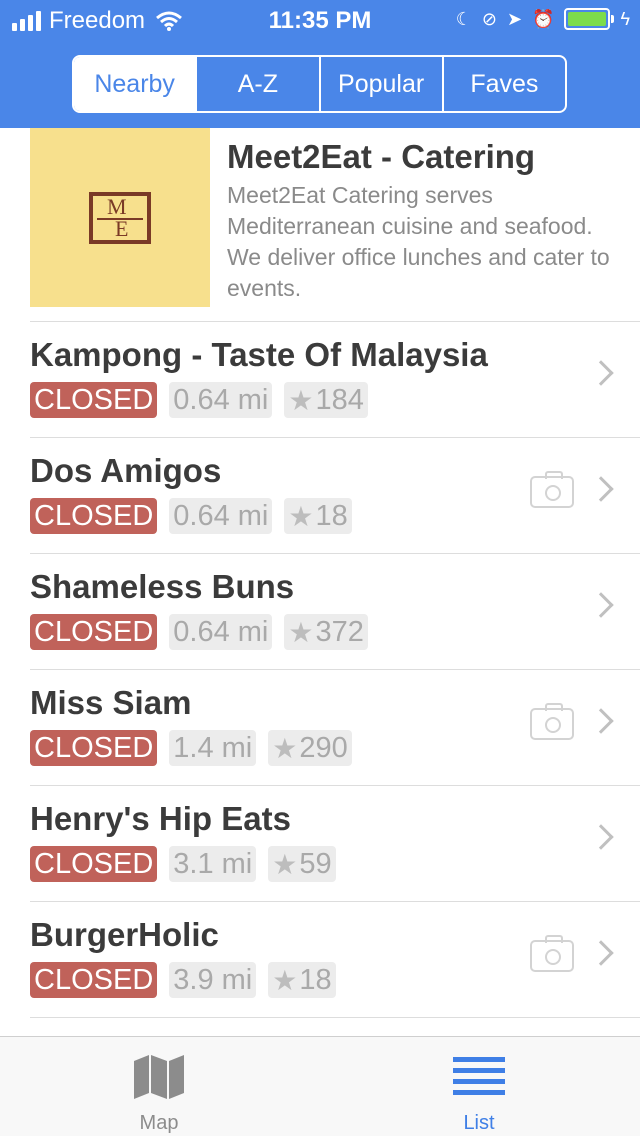 The image size is (640, 1136). I want to click on list-icon, so click(479, 1077).